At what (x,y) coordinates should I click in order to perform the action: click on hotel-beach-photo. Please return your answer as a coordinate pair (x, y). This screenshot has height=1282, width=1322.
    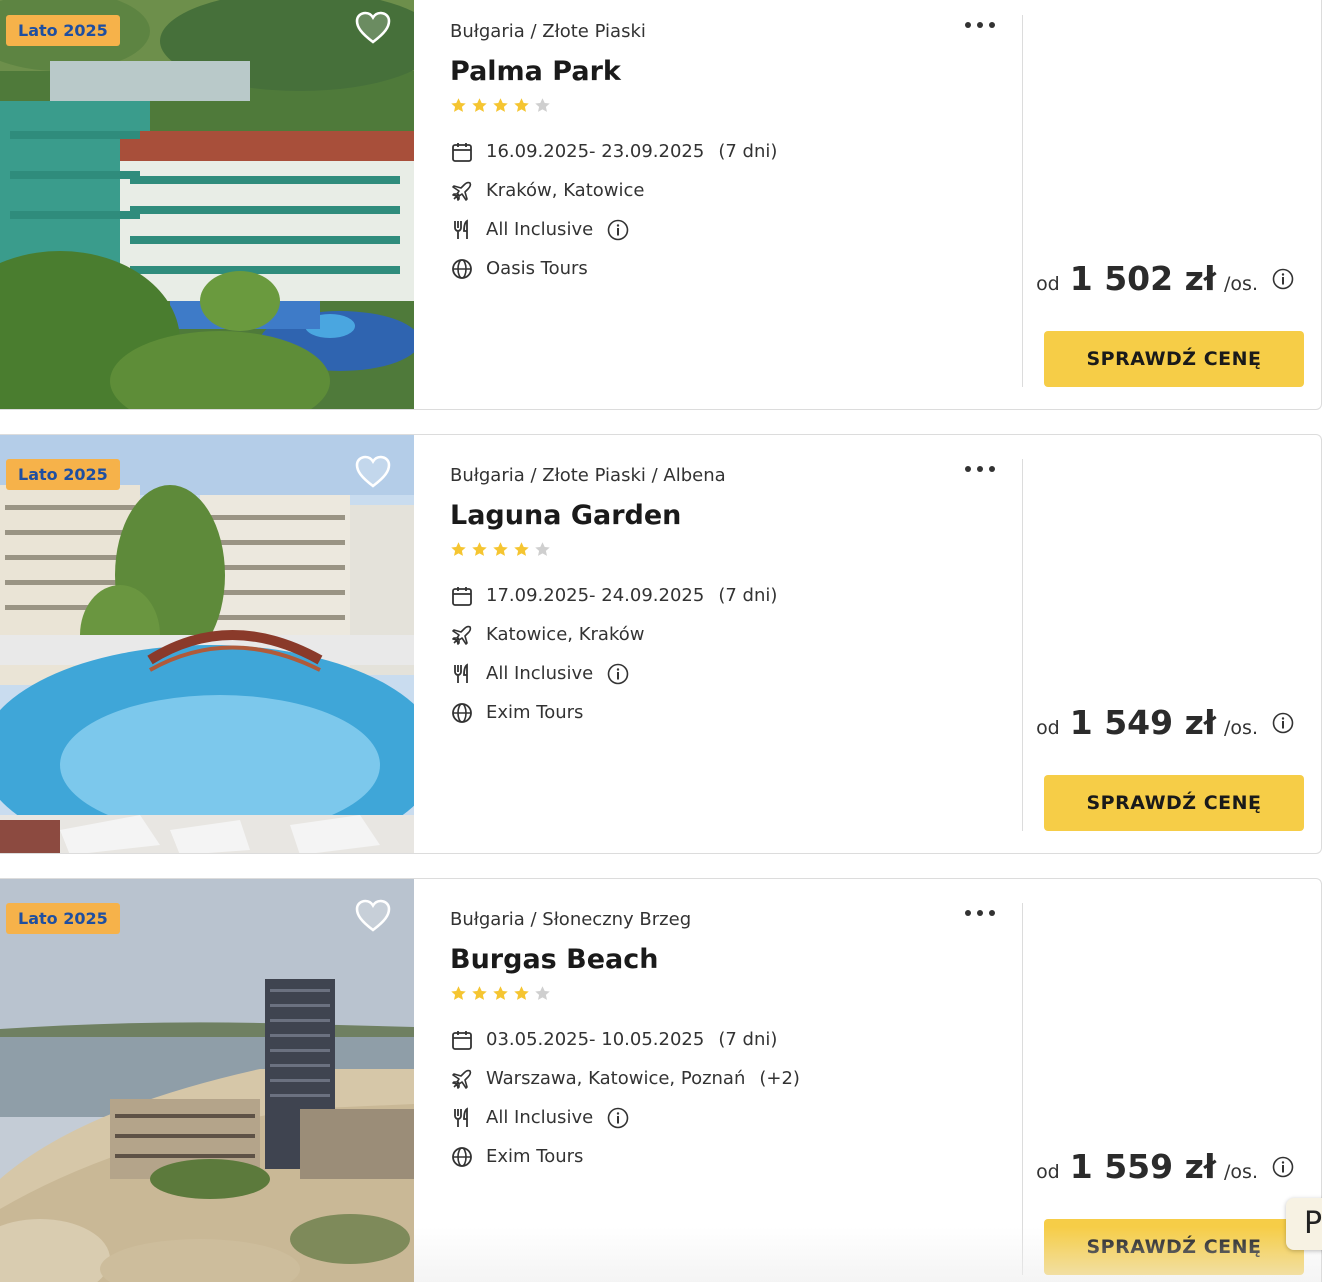
    Looking at the image, I should click on (207, 1080).